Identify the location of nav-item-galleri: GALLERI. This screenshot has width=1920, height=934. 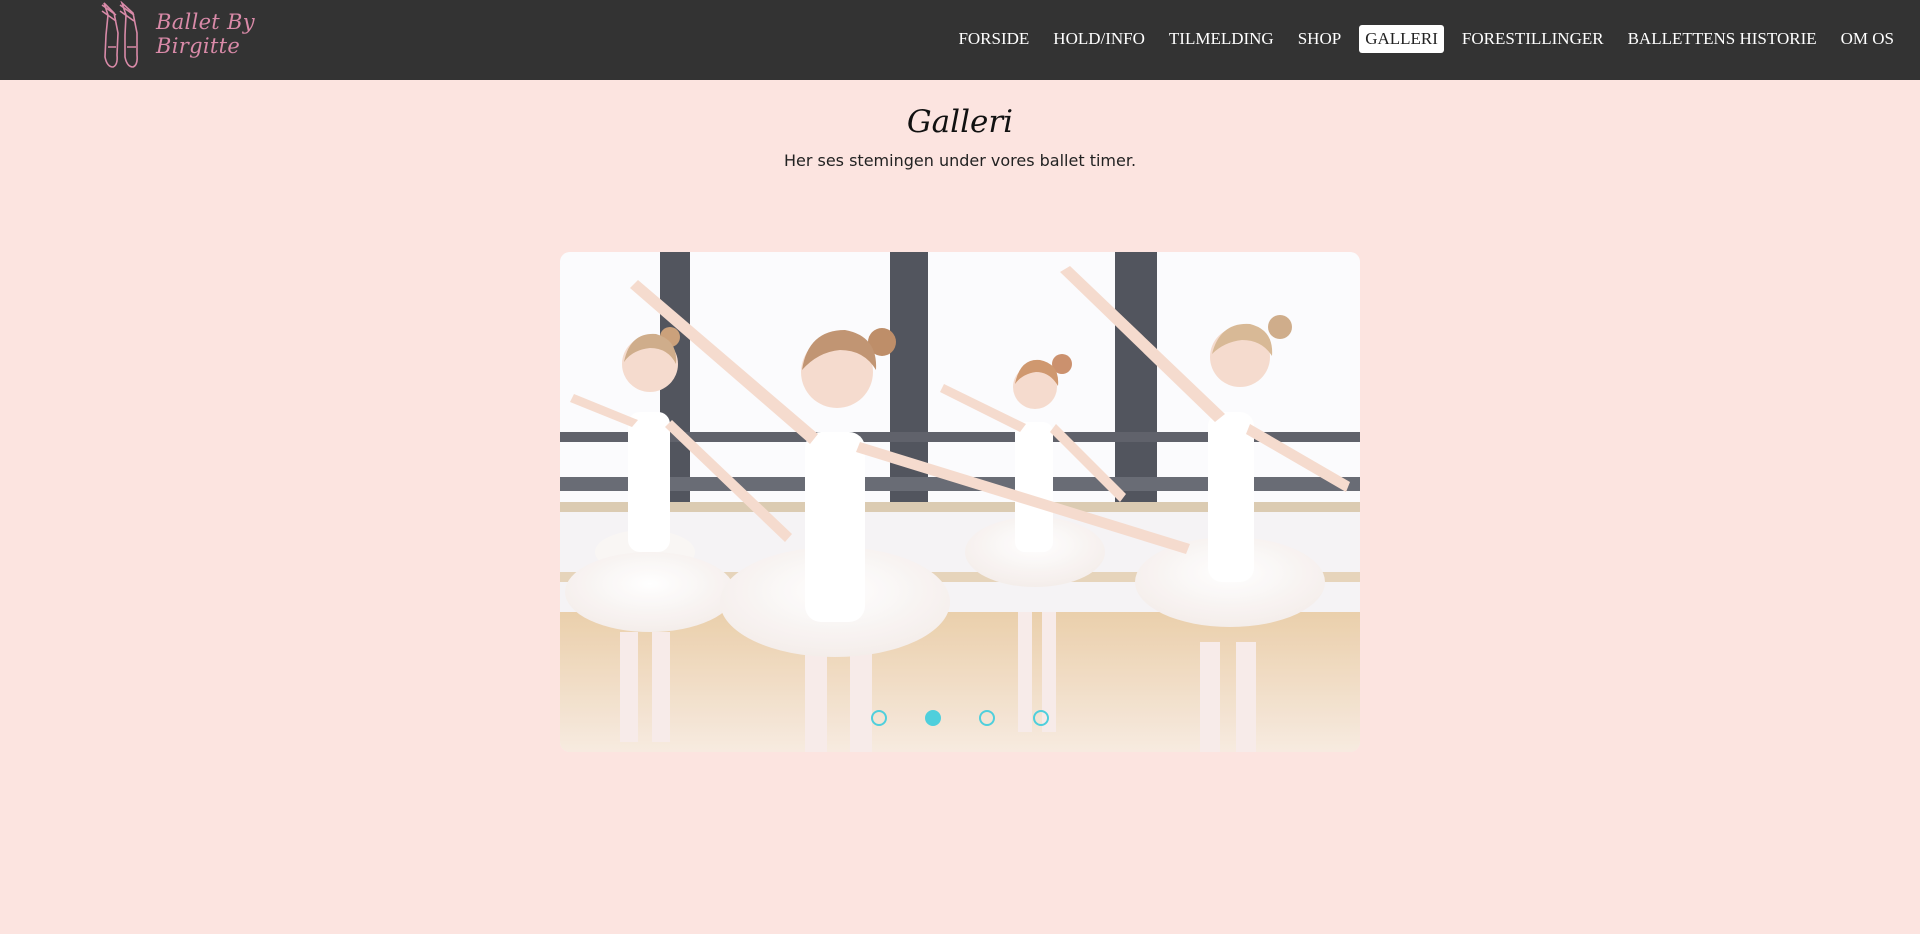
(1401, 39).